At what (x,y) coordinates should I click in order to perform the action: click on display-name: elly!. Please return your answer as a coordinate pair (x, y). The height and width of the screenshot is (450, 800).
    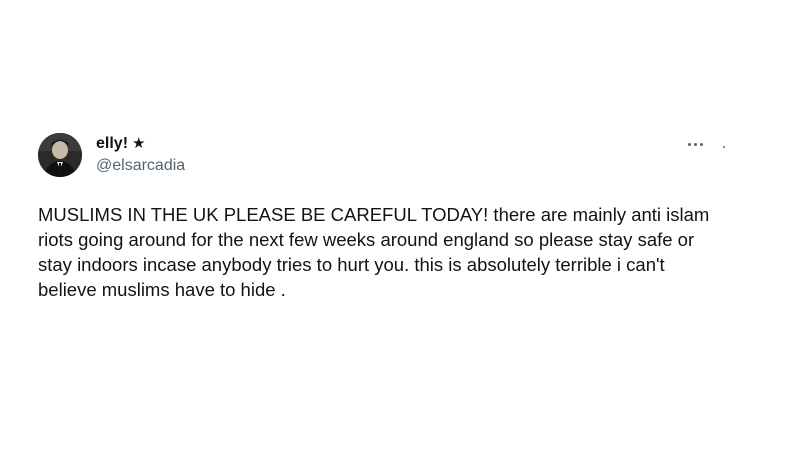
    Looking at the image, I should click on (112, 144).